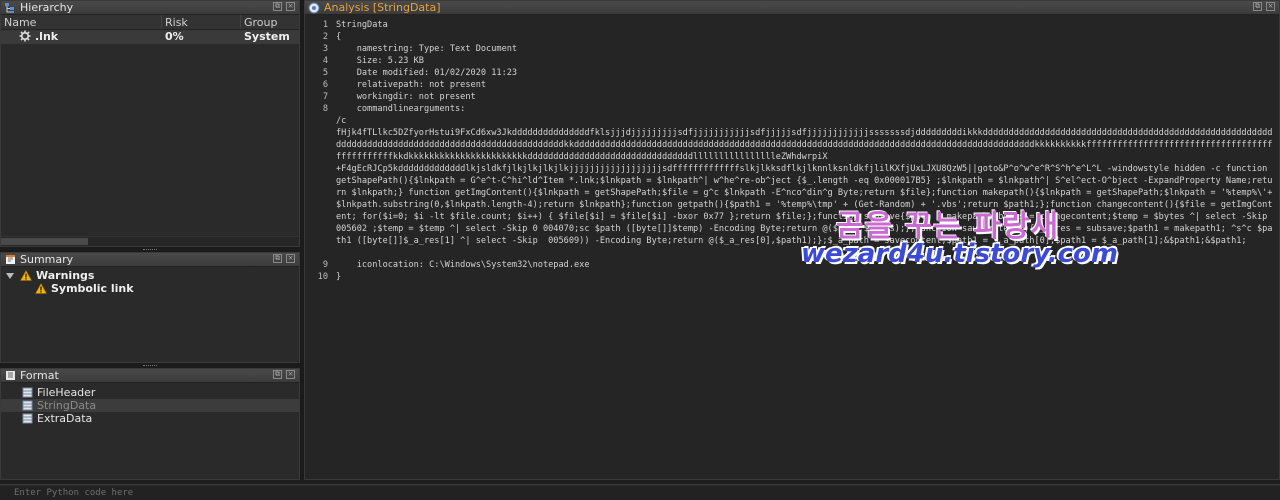 The width and height of the screenshot is (1280, 500). What do you see at coordinates (314, 8) in the screenshot?
I see `analysis-icon` at bounding box center [314, 8].